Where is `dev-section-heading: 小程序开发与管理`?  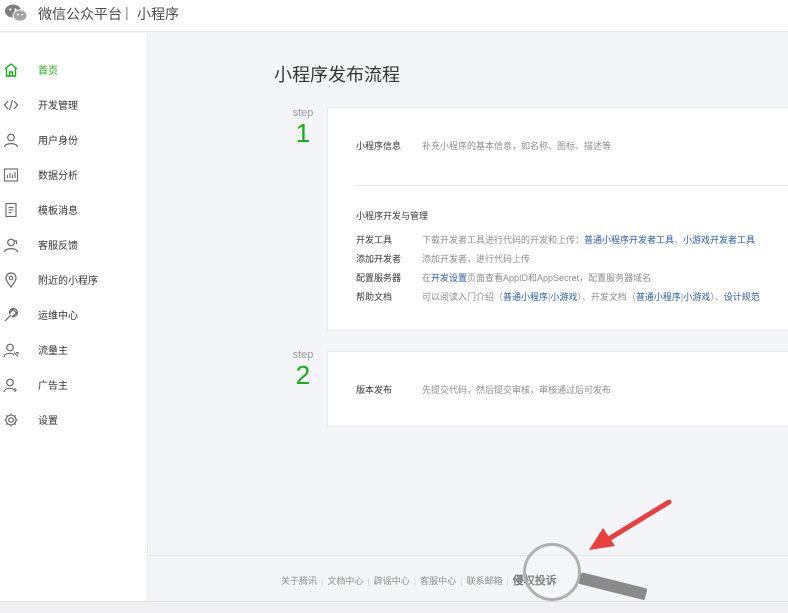 dev-section-heading: 小程序开发与管理 is located at coordinates (392, 216).